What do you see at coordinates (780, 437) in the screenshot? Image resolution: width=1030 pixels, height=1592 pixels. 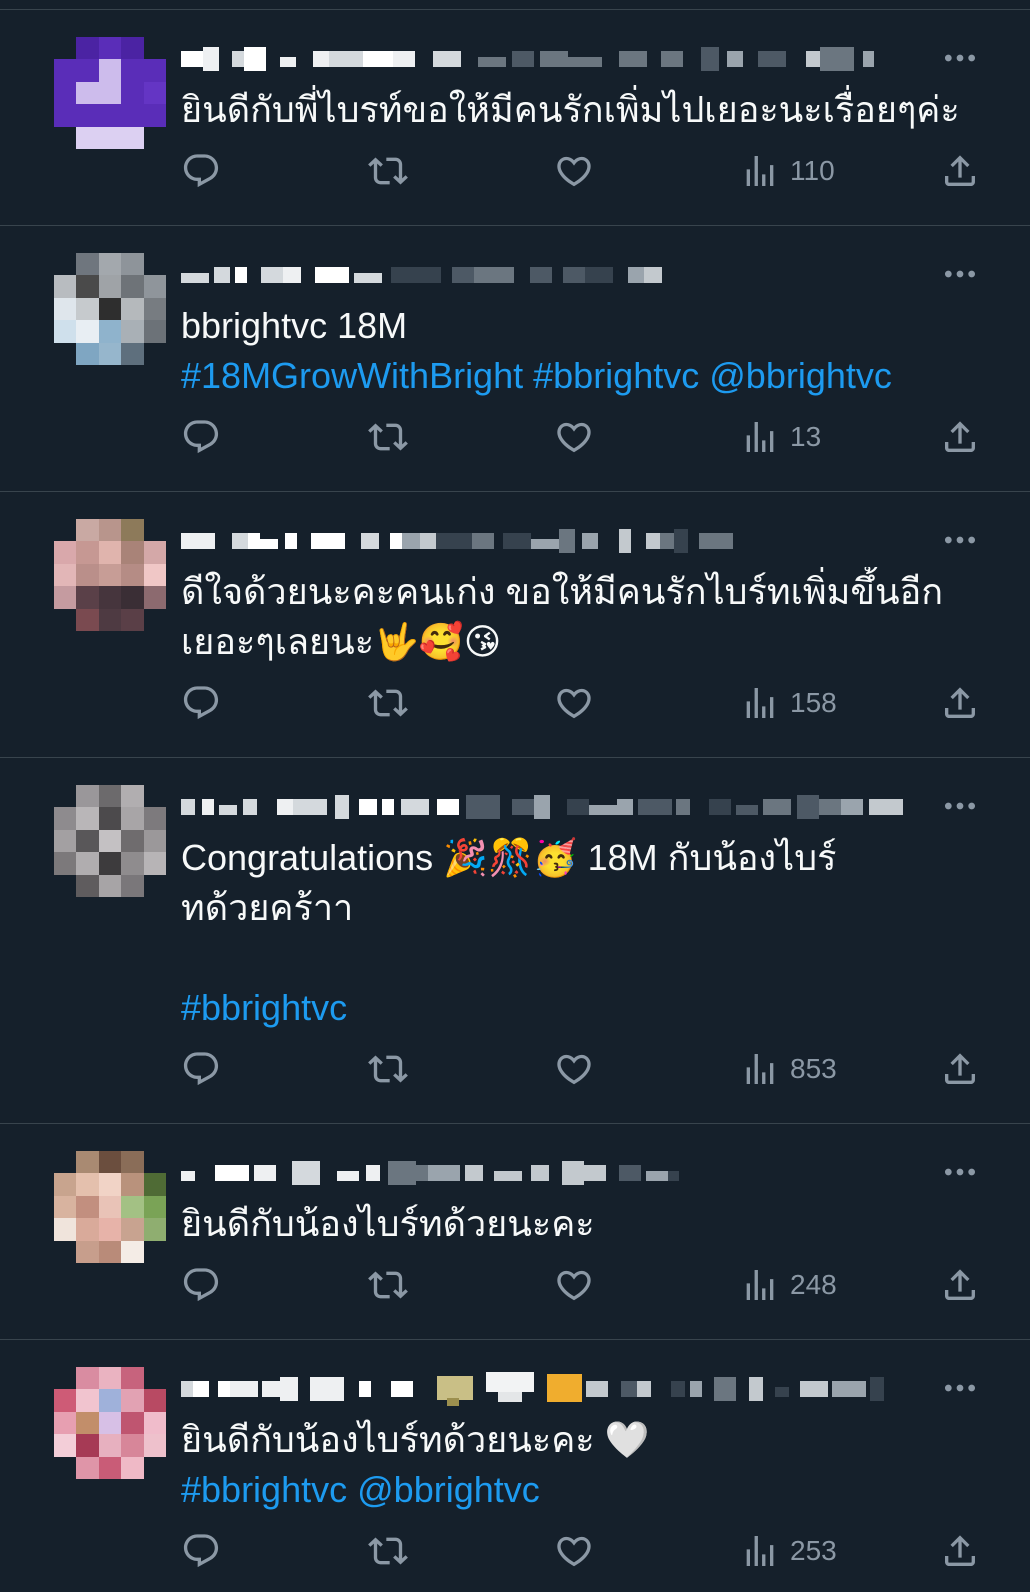 I see `views-button: 13` at bounding box center [780, 437].